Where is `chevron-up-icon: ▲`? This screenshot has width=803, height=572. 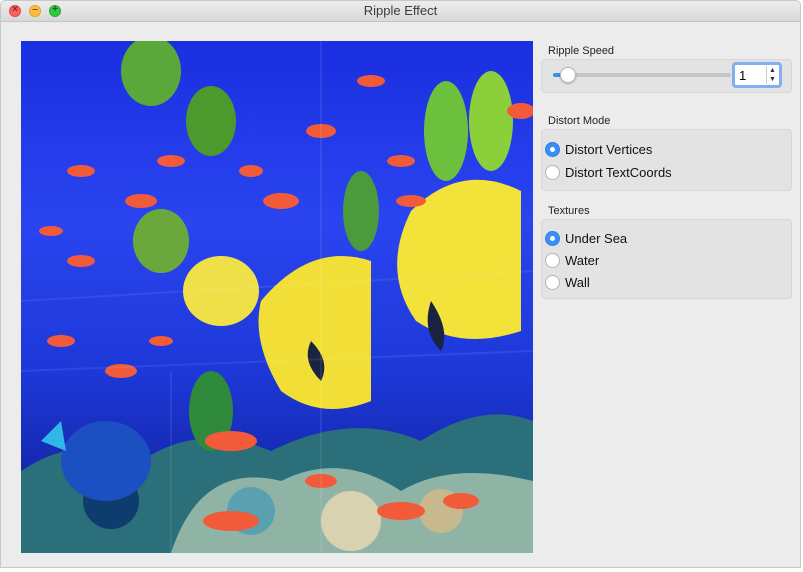
chevron-up-icon: ▲ is located at coordinates (772, 70).